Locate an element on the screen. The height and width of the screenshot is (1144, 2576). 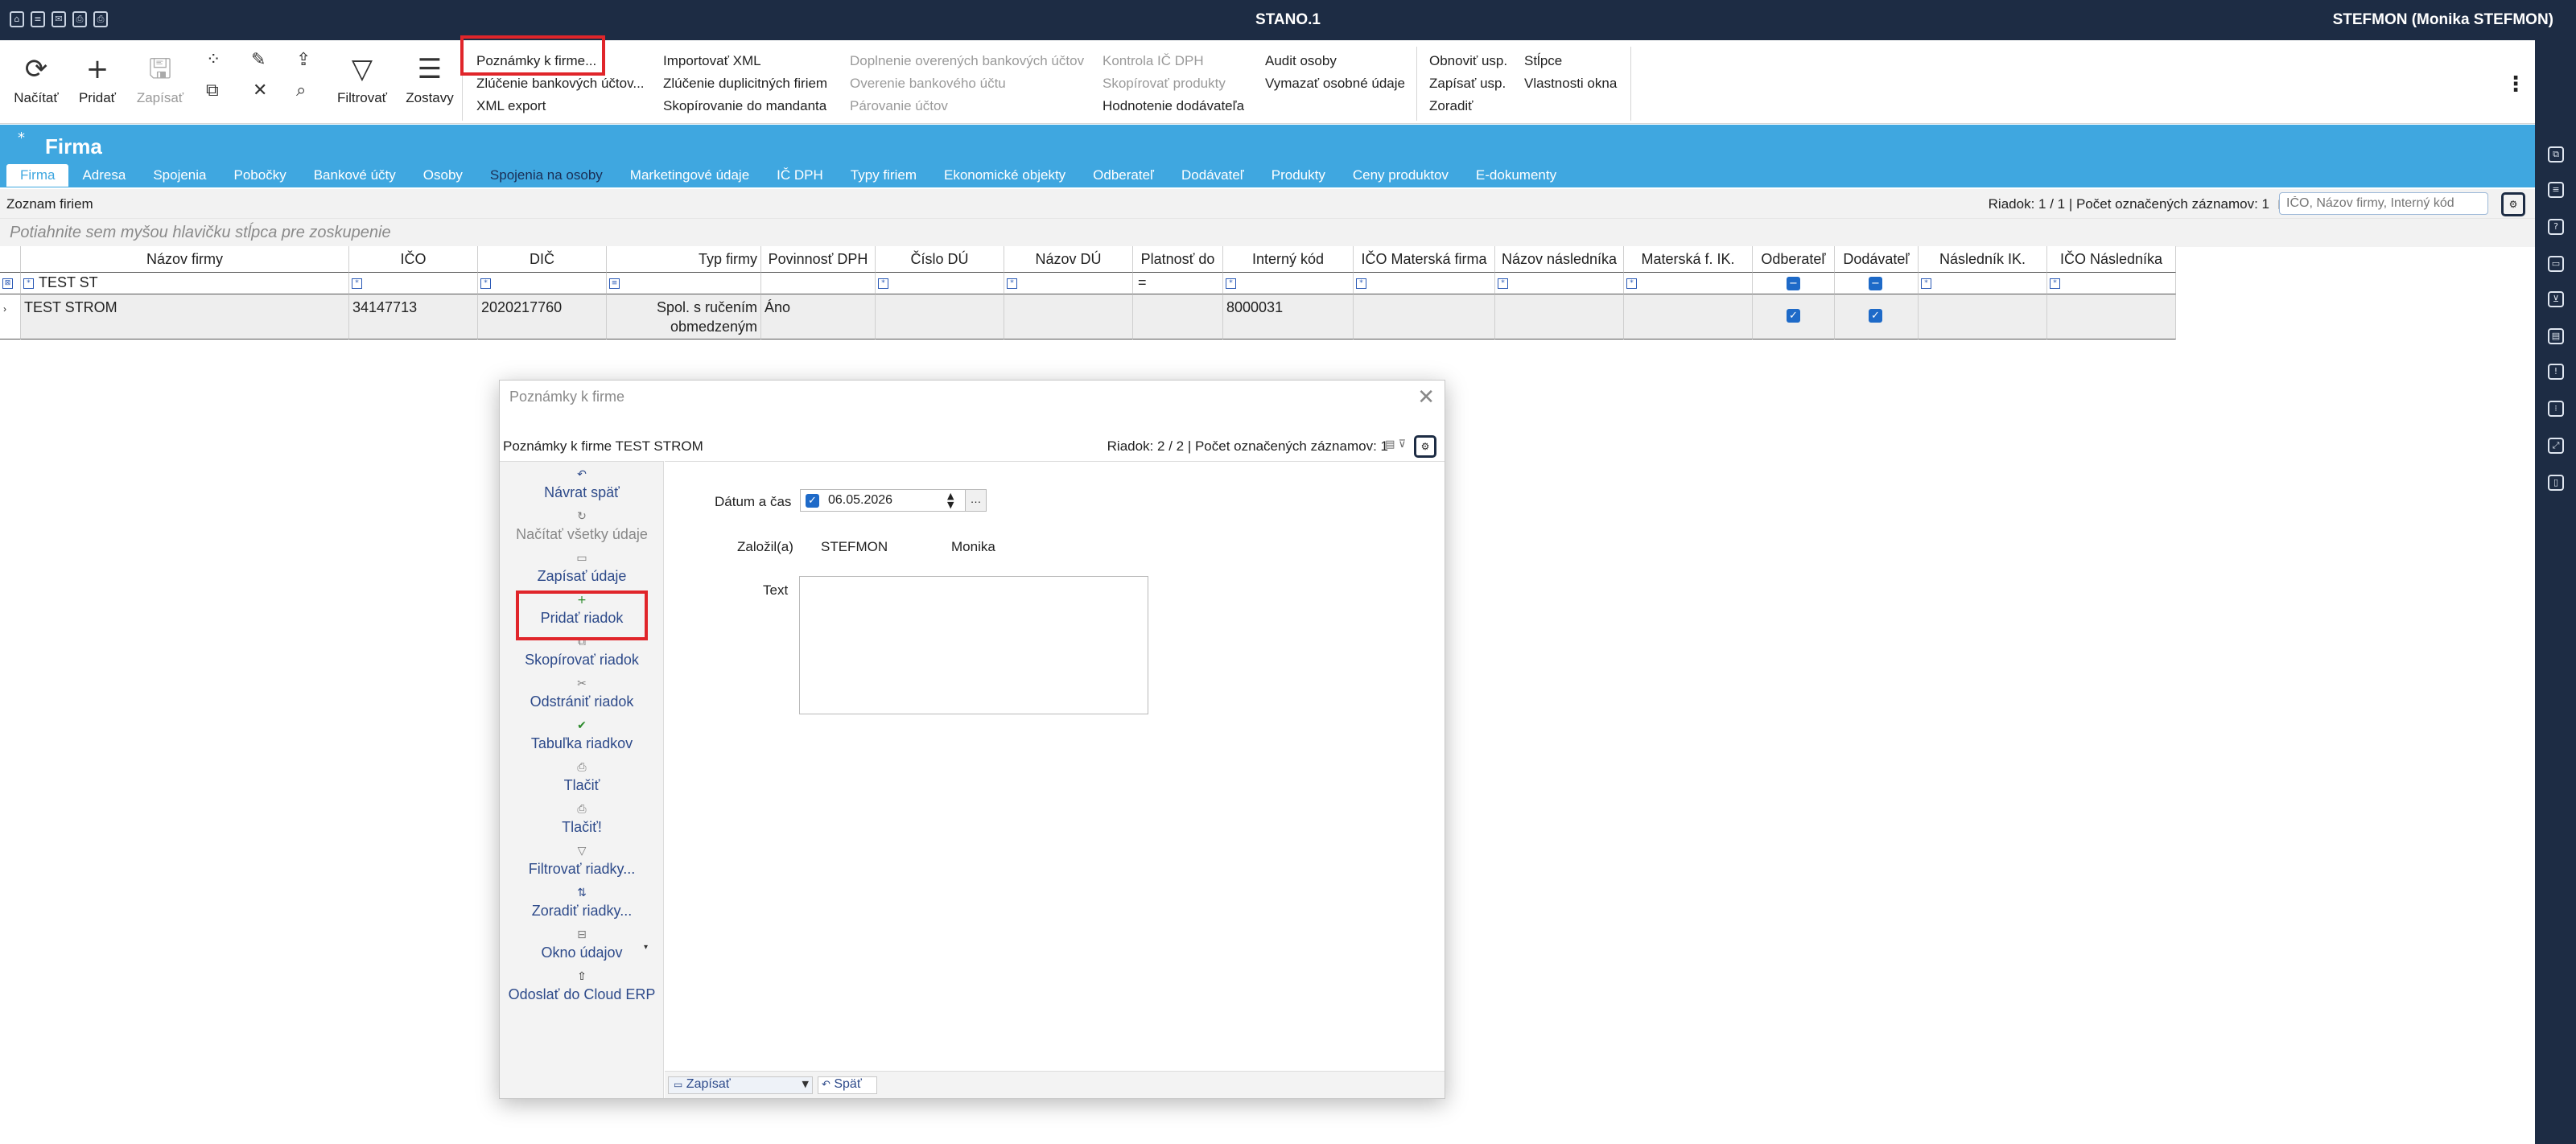
filter-clear-cell: ⊠ is located at coordinates (10, 283).